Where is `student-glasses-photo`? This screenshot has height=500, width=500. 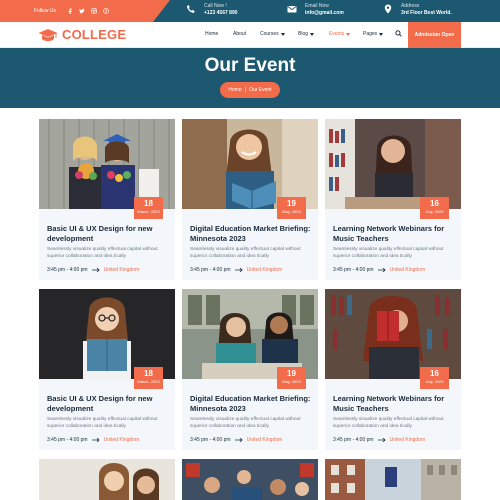 student-glasses-photo is located at coordinates (107, 334).